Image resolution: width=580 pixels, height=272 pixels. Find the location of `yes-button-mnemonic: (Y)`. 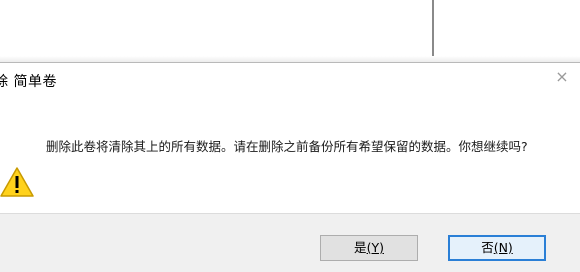

yes-button-mnemonic: (Y) is located at coordinates (375, 247).